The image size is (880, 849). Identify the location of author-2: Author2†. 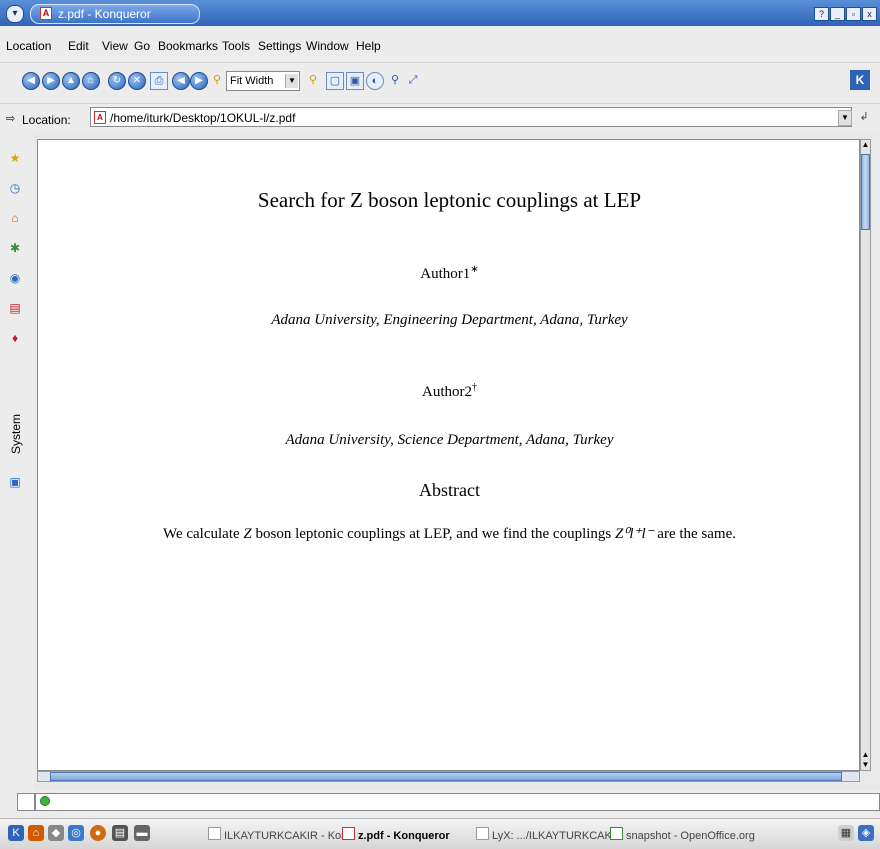
(448, 391).